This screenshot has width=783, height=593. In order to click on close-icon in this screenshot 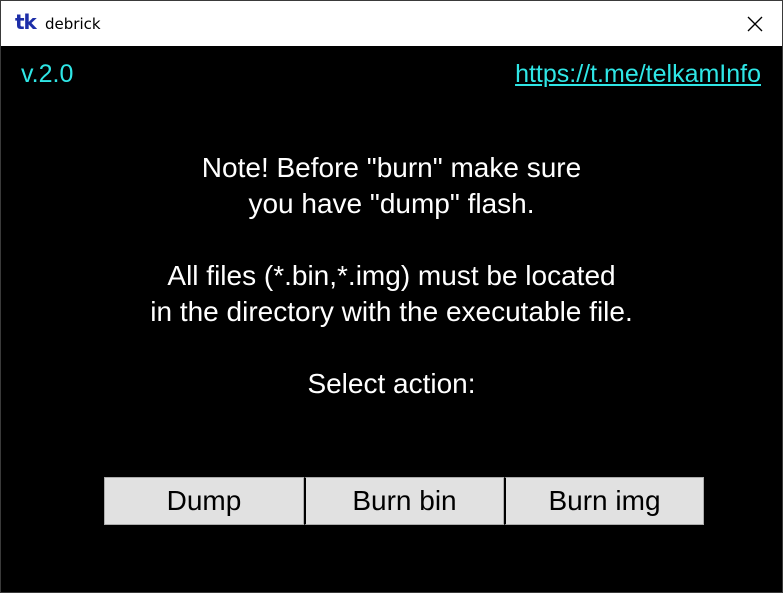, I will do `click(755, 23)`.